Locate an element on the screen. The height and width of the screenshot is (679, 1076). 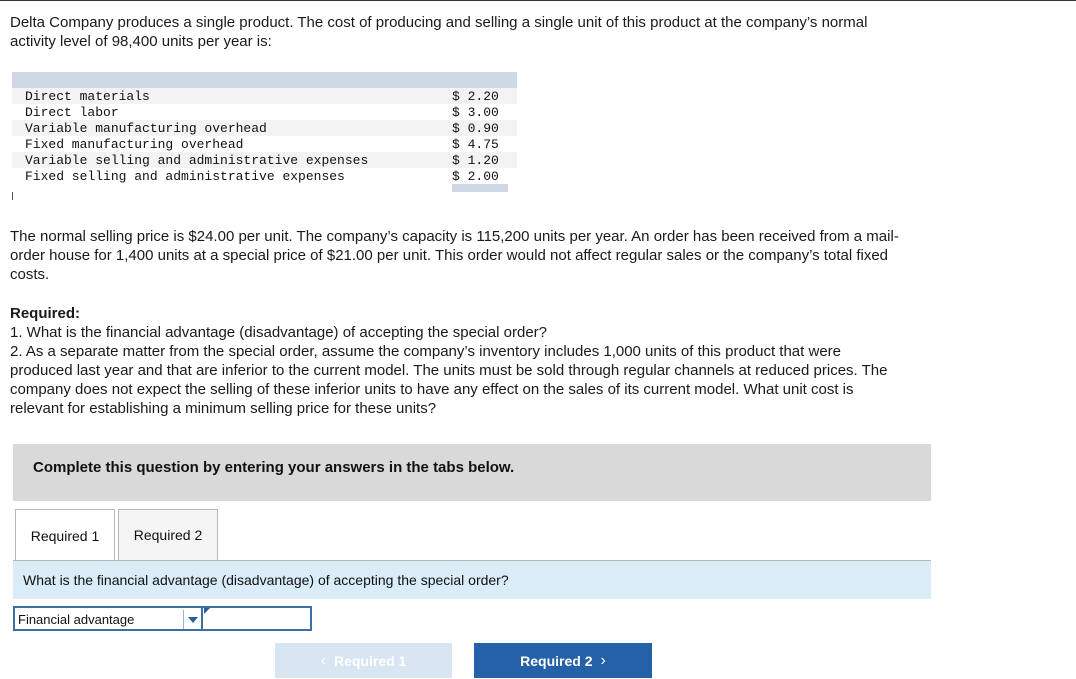
advantage-select-value: Financial advantage is located at coordinates (76, 619).